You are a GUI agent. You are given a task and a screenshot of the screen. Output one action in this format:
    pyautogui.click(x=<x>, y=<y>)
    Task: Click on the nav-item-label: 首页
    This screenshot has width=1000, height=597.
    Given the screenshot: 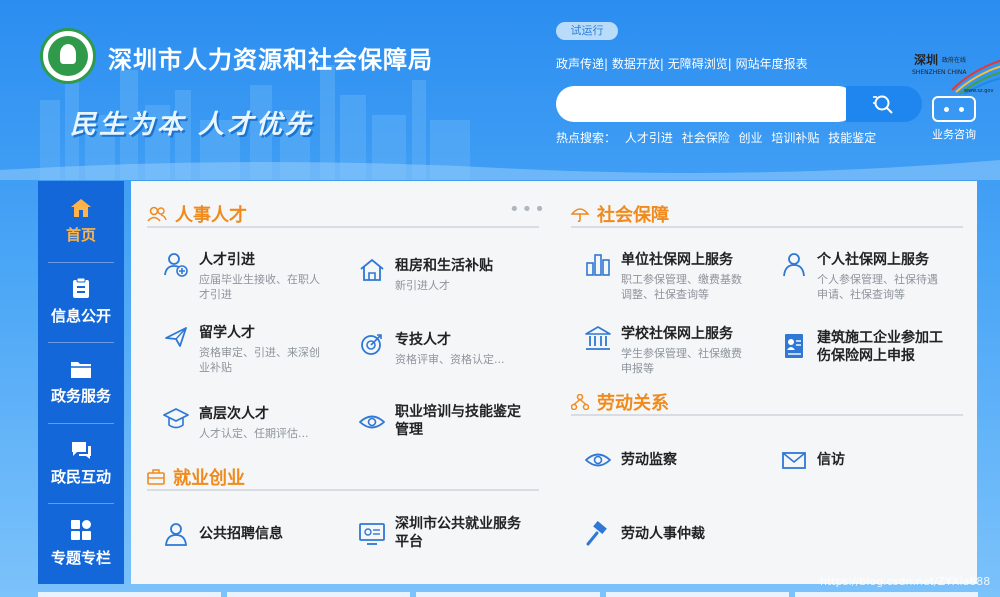 What is the action you would take?
    pyautogui.click(x=80, y=234)
    